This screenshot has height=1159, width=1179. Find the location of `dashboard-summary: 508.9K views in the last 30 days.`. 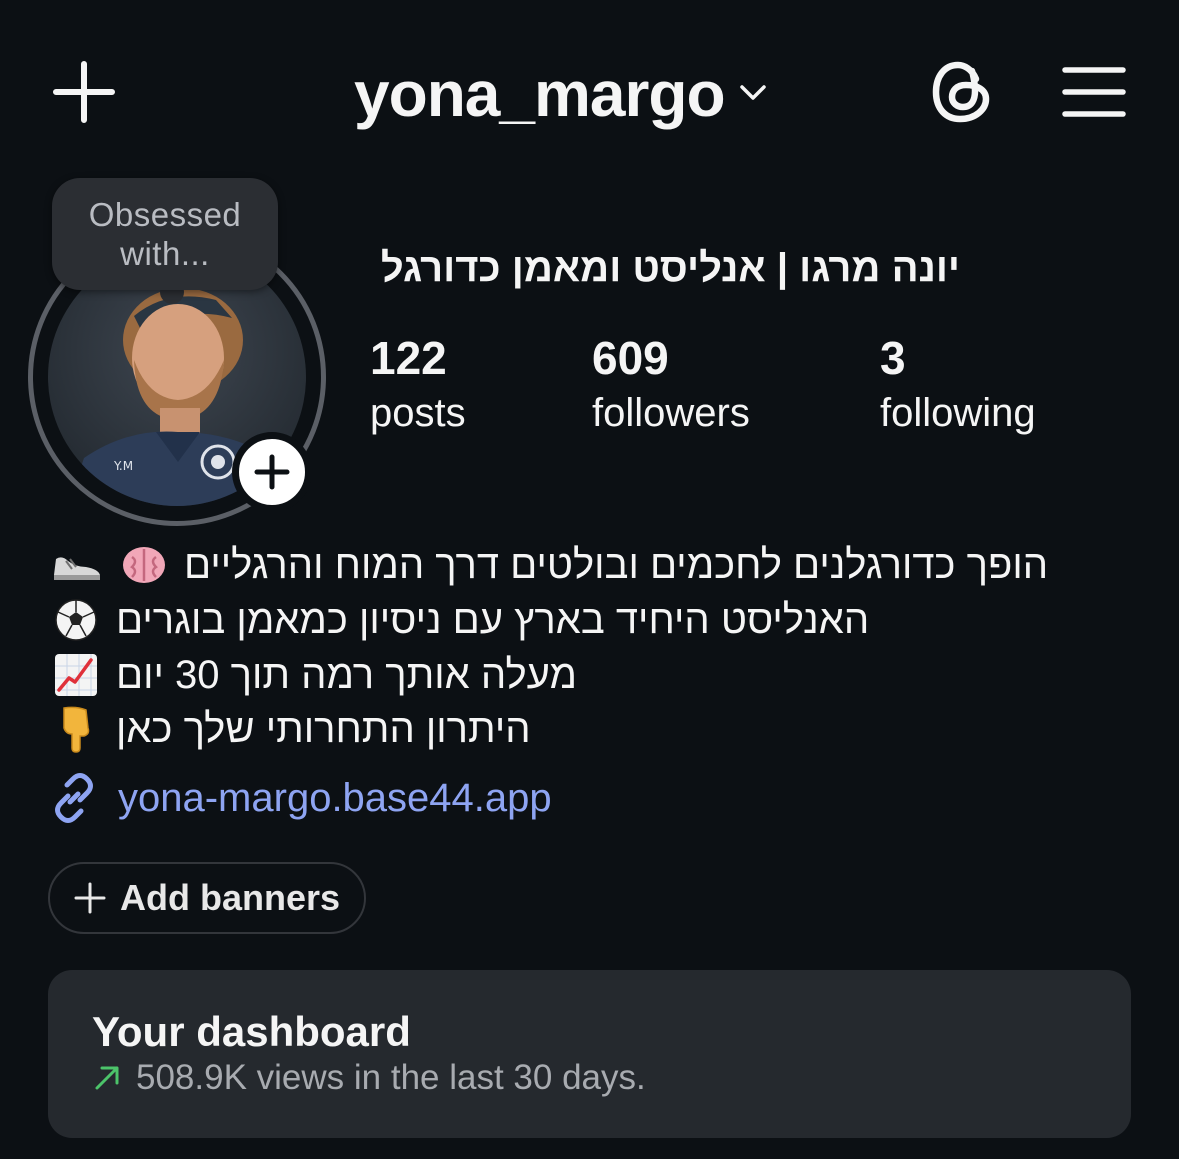

dashboard-summary: 508.9K views in the last 30 days. is located at coordinates (369, 1078).